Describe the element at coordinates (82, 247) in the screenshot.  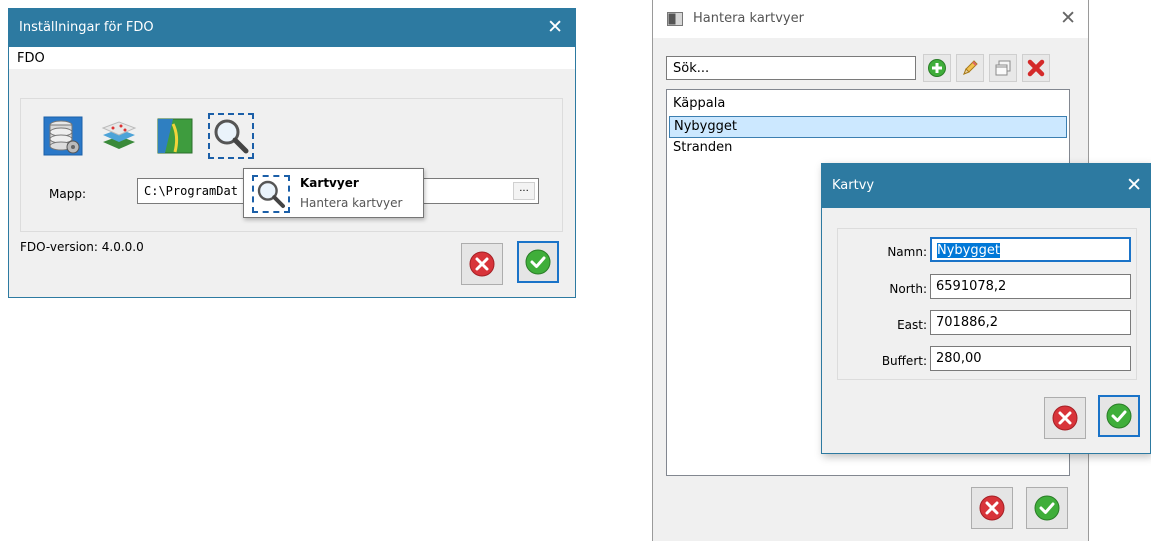
I see `fdo-version-label: FDO-version: 4.0.0.0` at that location.